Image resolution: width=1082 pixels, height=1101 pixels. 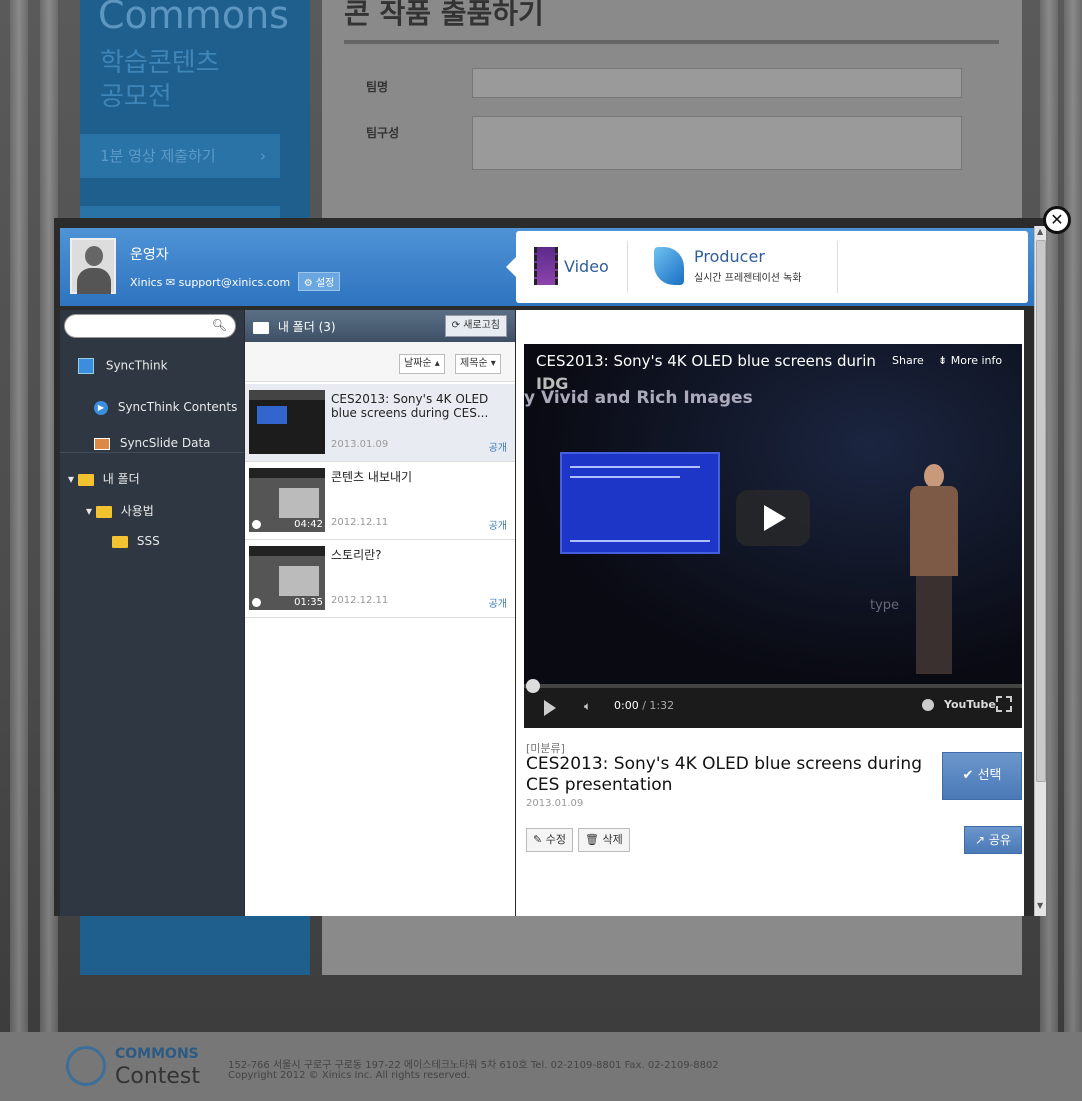 What do you see at coordinates (550, 708) in the screenshot?
I see `play-icon` at bounding box center [550, 708].